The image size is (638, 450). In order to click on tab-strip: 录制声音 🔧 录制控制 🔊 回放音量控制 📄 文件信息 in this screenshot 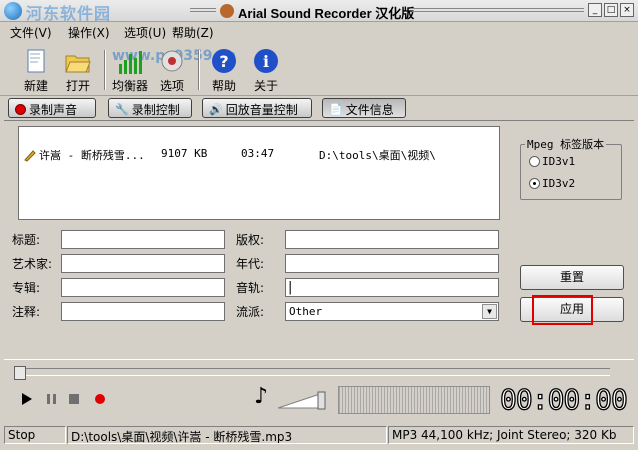, I will do `click(319, 109)`.